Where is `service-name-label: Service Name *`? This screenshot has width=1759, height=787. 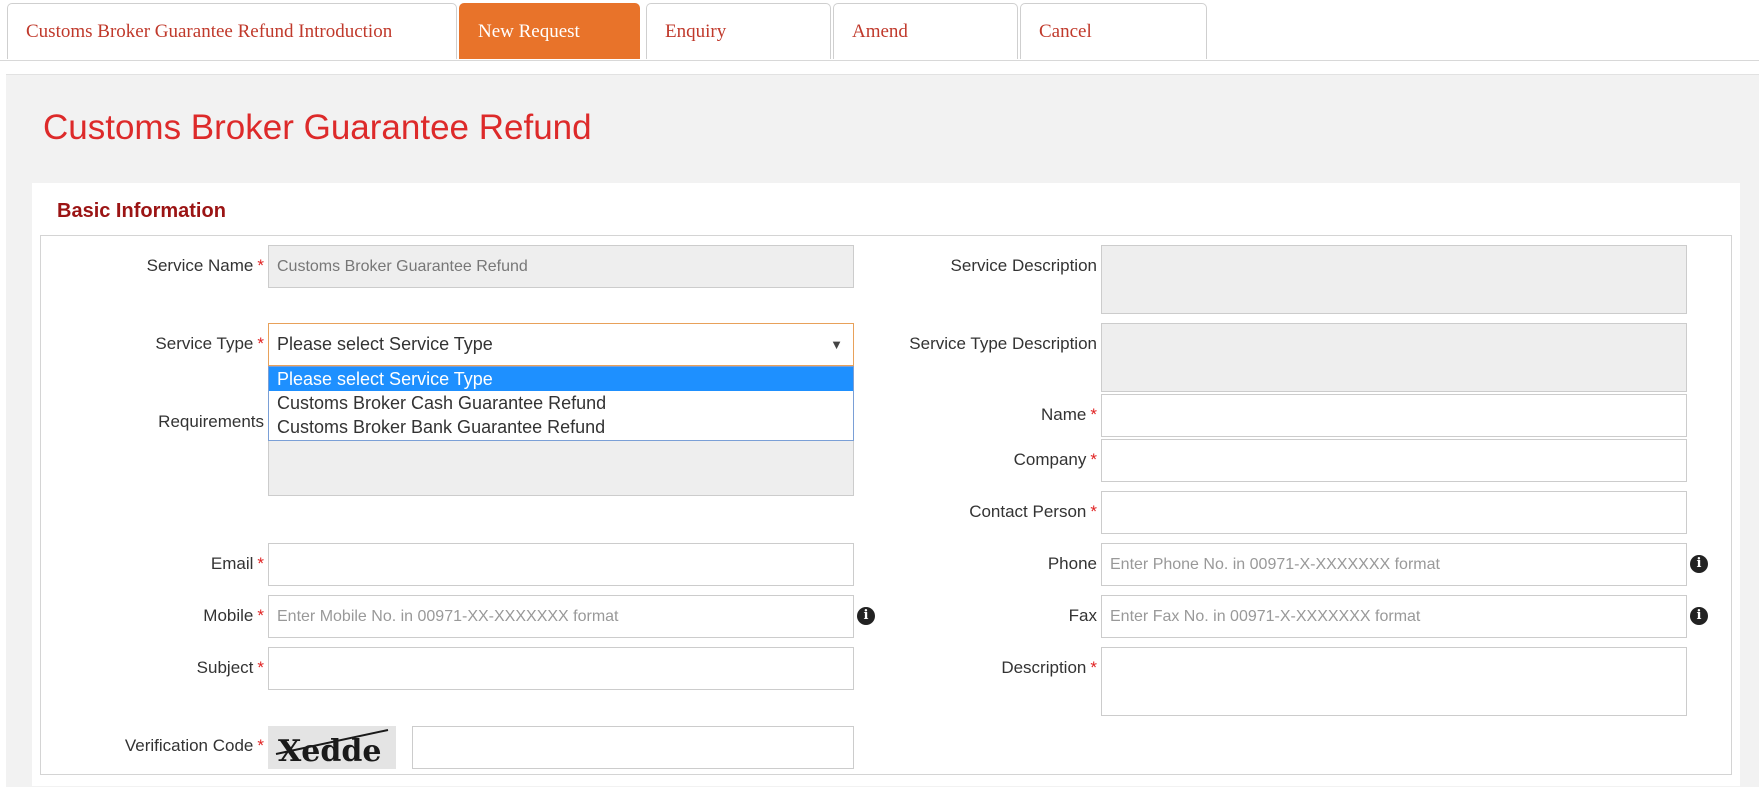
service-name-label: Service Name * is located at coordinates (205, 265).